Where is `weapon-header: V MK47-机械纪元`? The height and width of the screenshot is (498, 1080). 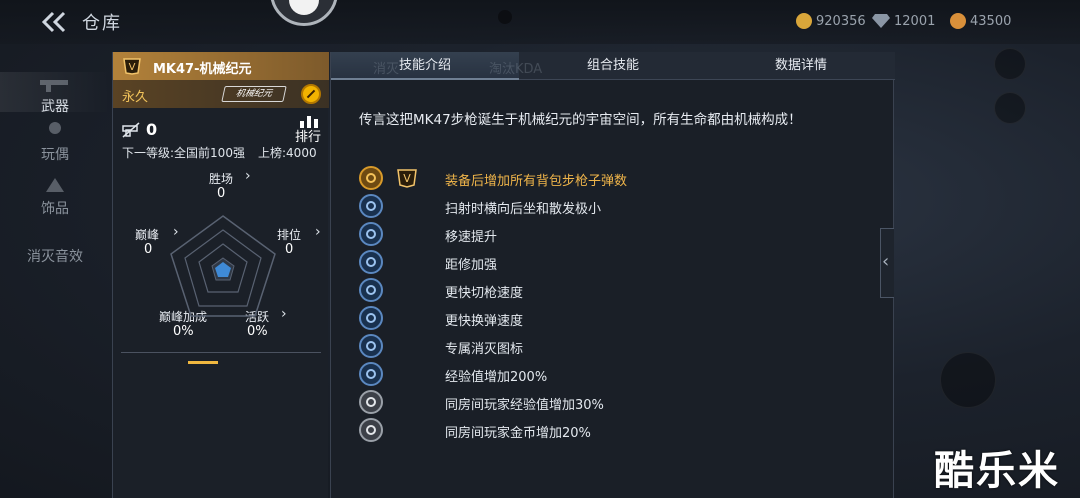
weapon-header: V MK47-机械纪元 is located at coordinates (221, 66).